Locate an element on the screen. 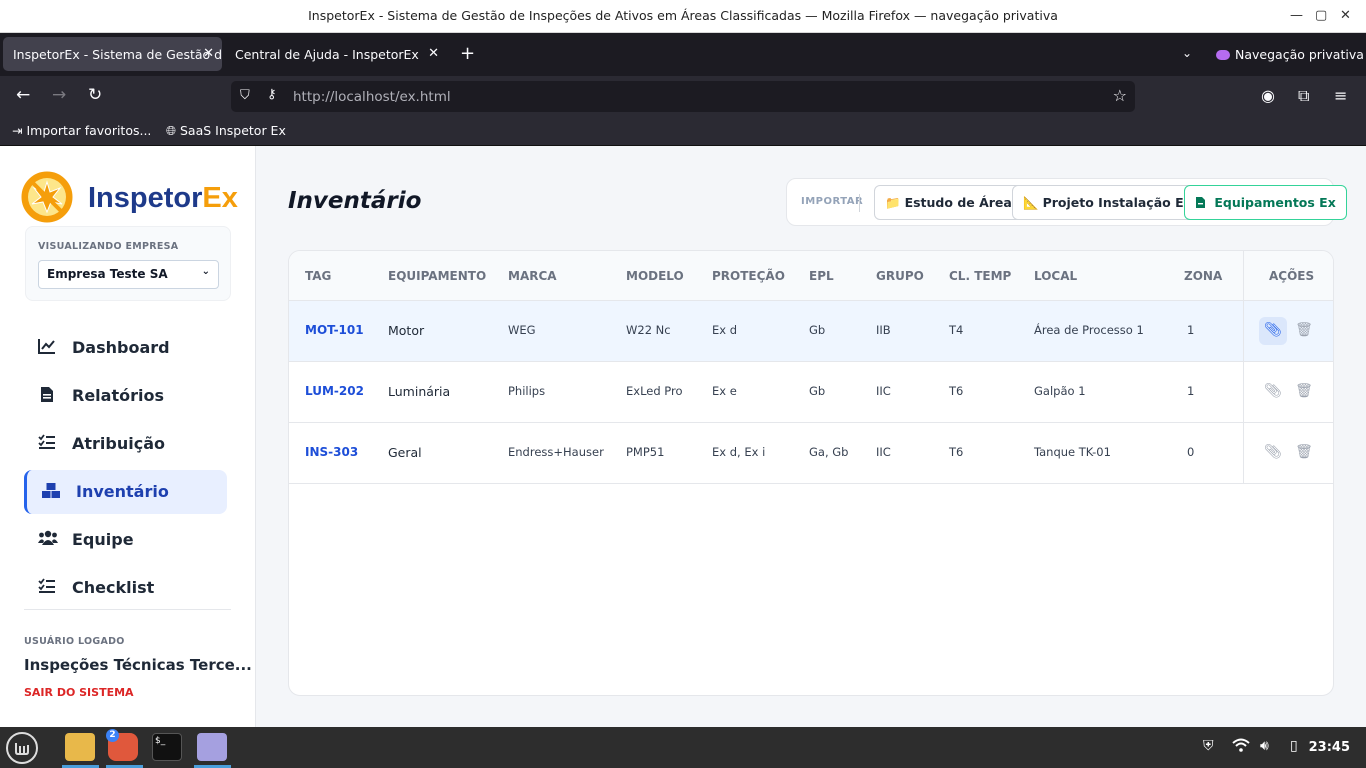 This screenshot has width=1366, height=768. cell-tag: LUM-202 is located at coordinates (334, 391).